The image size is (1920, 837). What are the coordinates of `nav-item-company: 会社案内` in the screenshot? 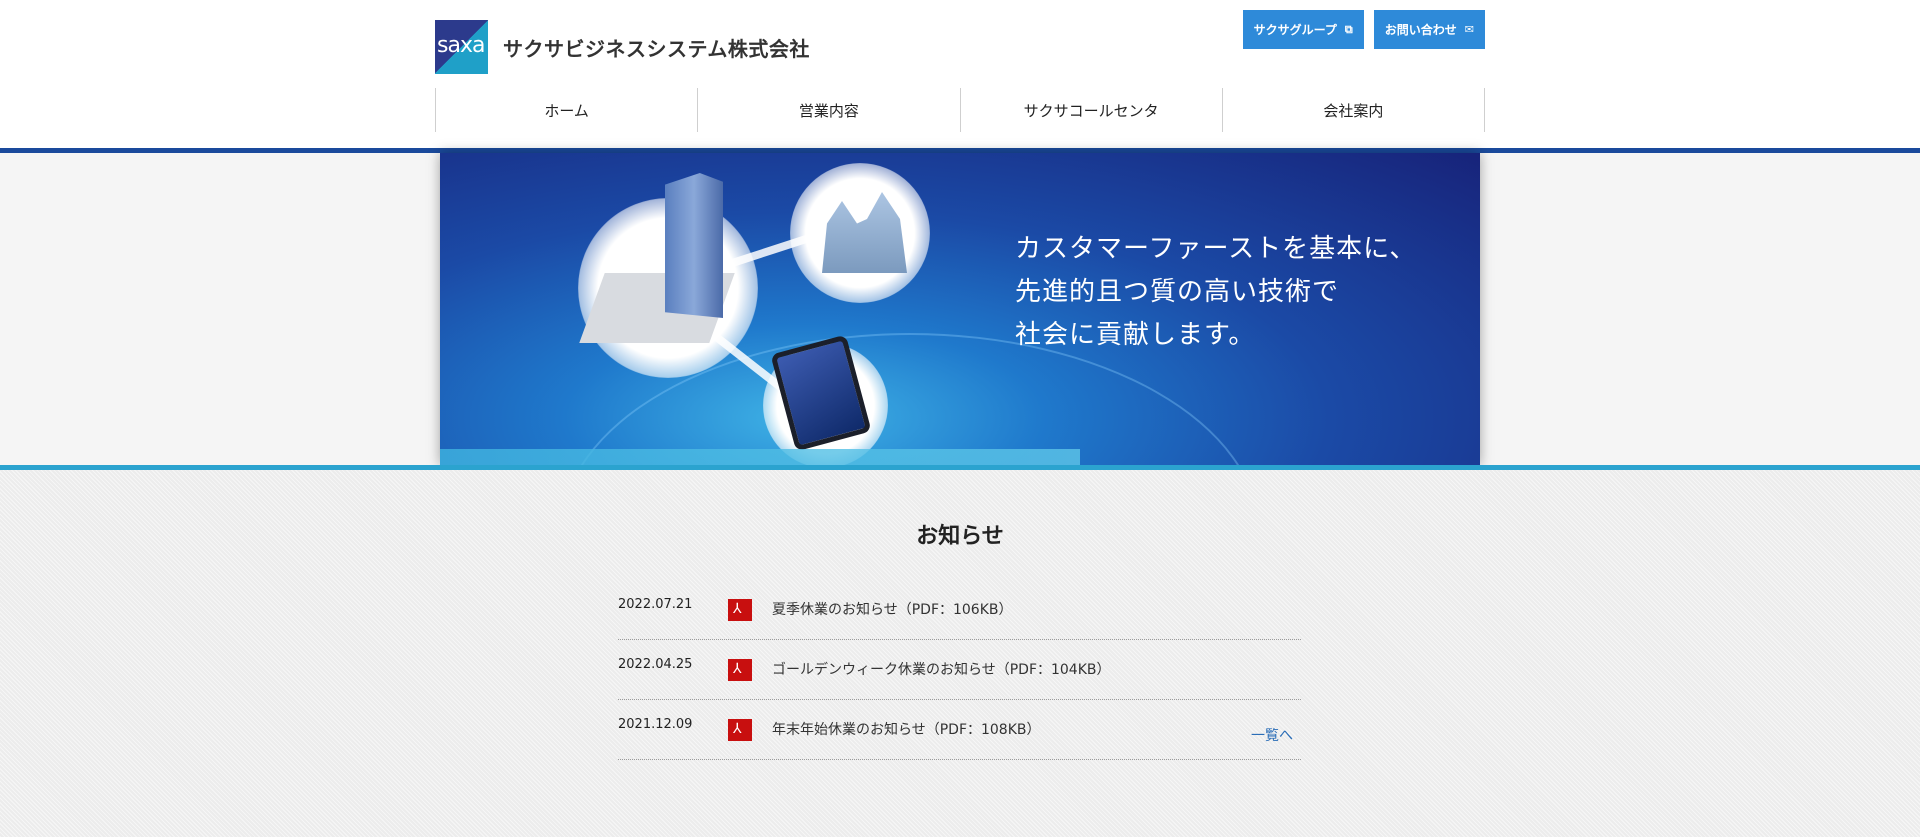 It's located at (1353, 110).